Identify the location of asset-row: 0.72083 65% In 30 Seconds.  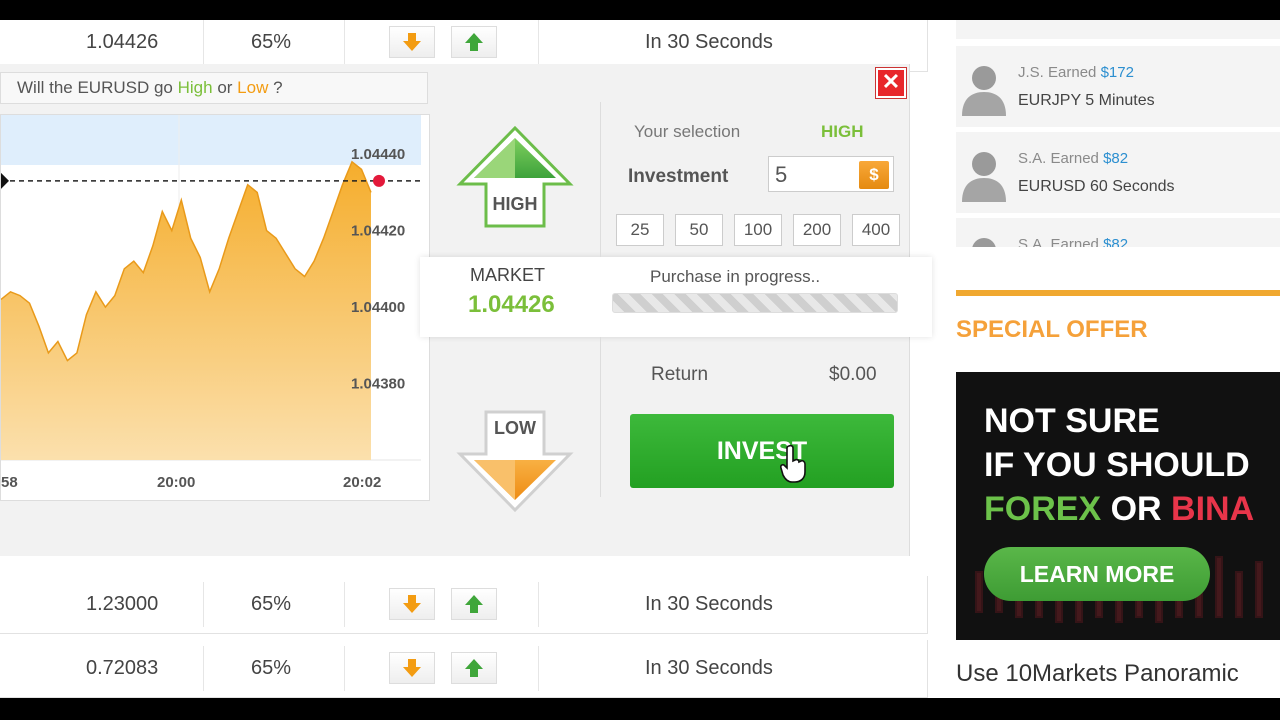
(464, 669).